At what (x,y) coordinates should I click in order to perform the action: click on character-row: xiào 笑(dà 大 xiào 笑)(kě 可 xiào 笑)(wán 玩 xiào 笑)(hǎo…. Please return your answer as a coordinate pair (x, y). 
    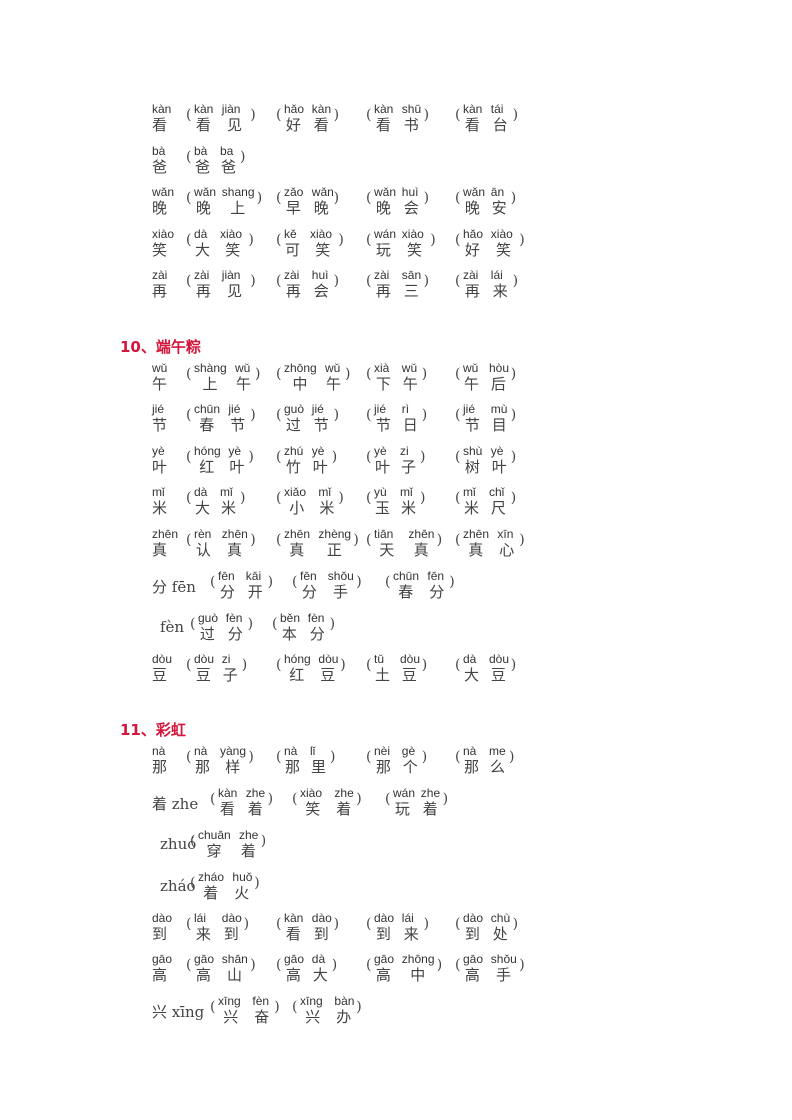
    Looking at the image, I should click on (396, 246).